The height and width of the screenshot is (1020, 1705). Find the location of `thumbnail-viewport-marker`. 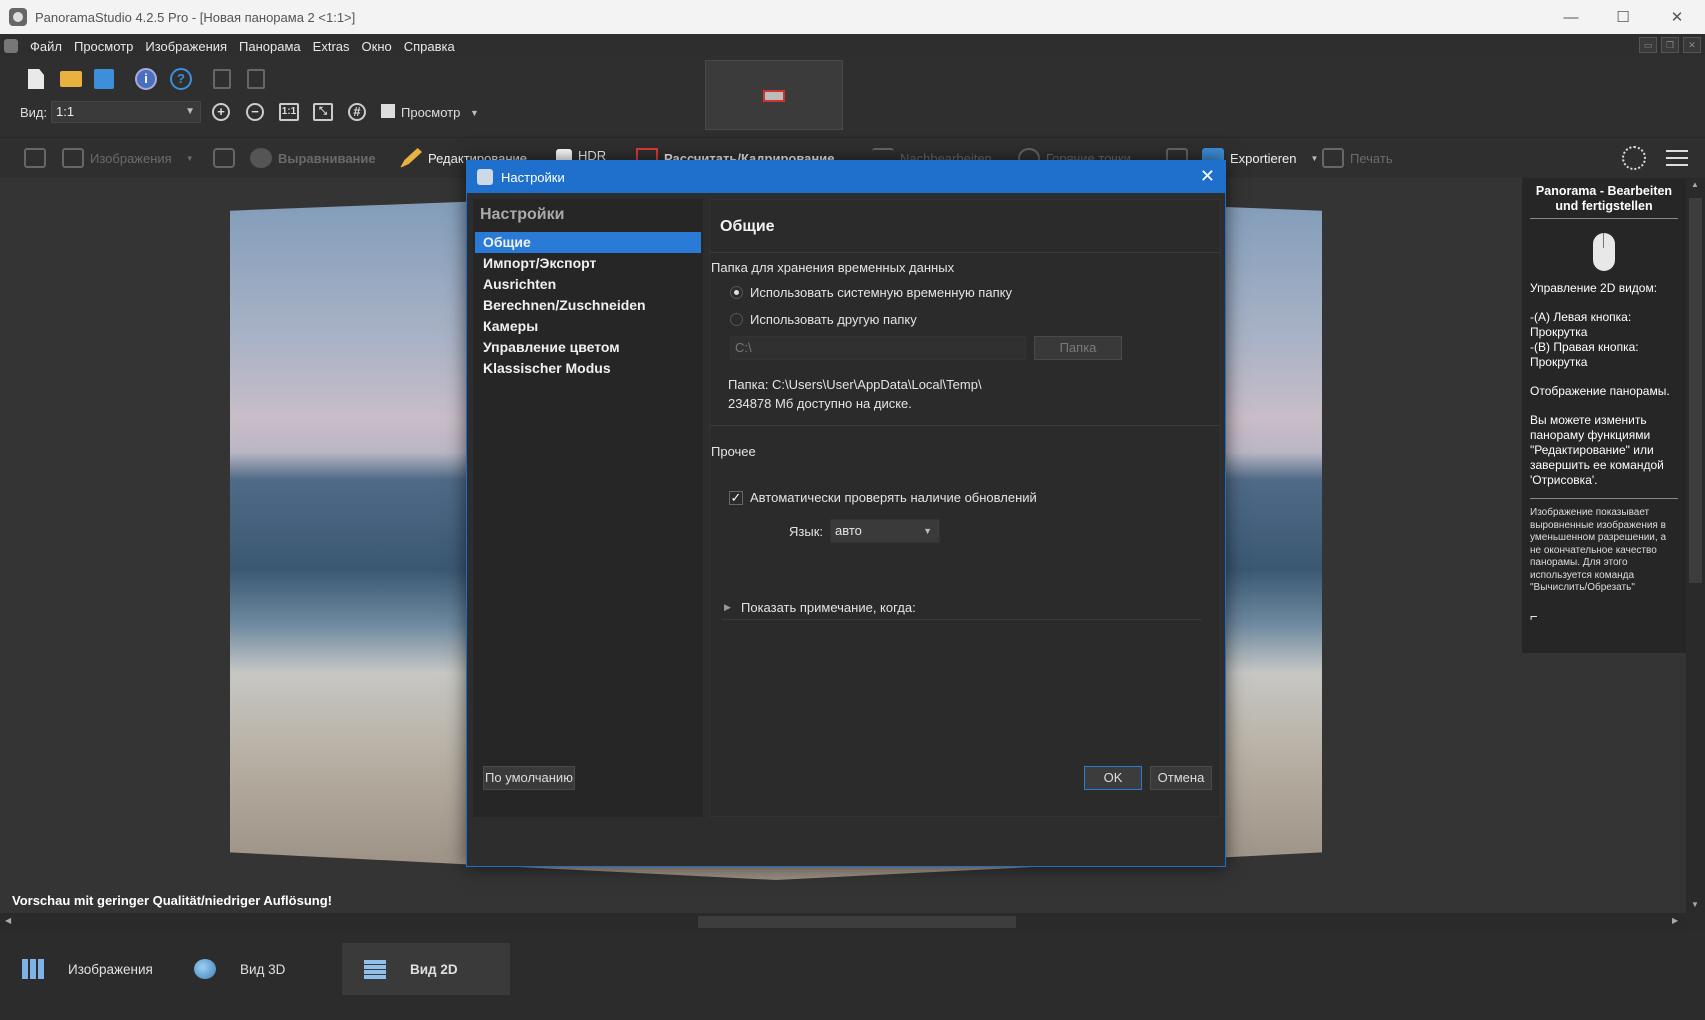

thumbnail-viewport-marker is located at coordinates (774, 96).